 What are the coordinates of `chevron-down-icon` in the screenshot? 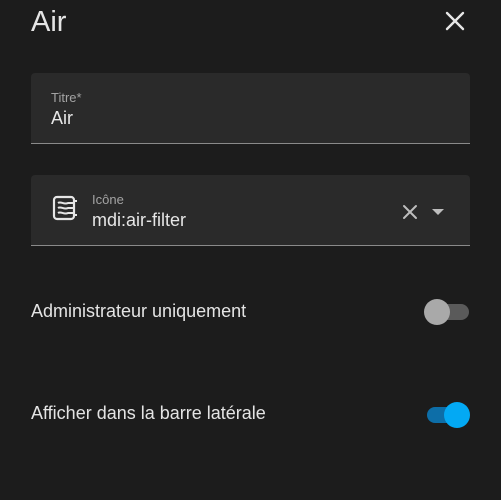 It's located at (438, 212).